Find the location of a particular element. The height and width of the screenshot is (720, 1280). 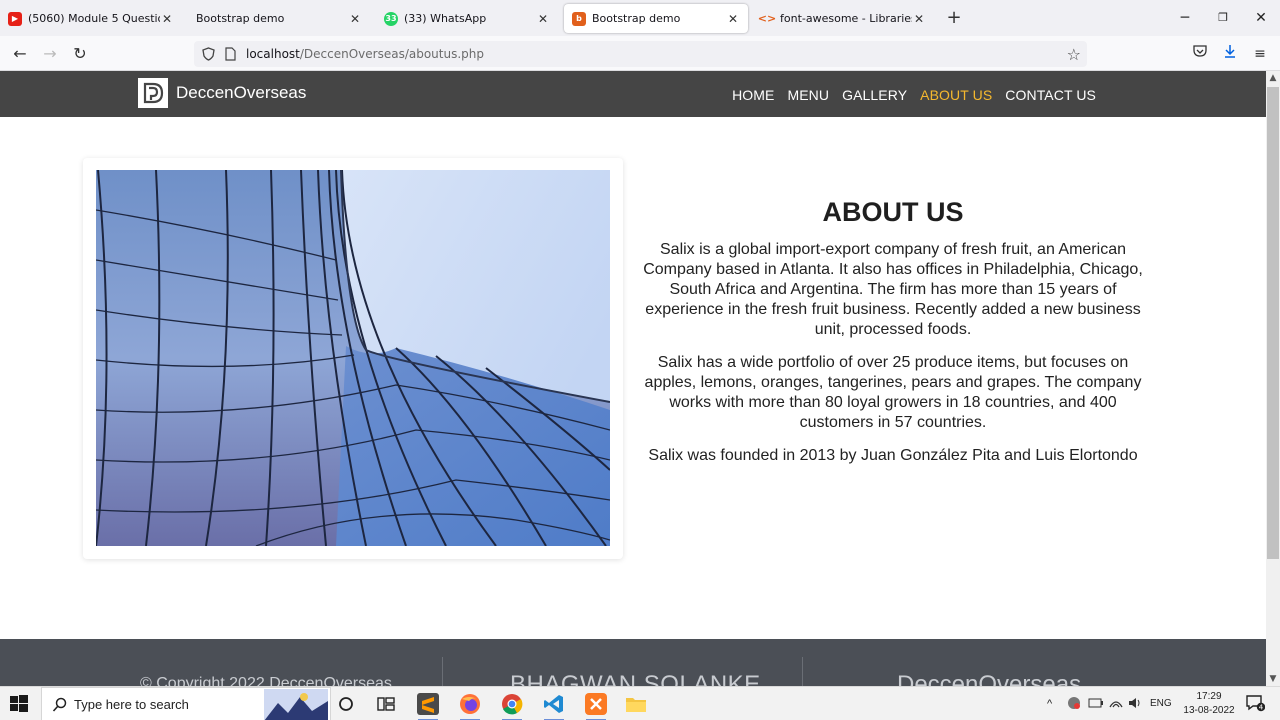

whatsapp-icon: 33 is located at coordinates (391, 18).